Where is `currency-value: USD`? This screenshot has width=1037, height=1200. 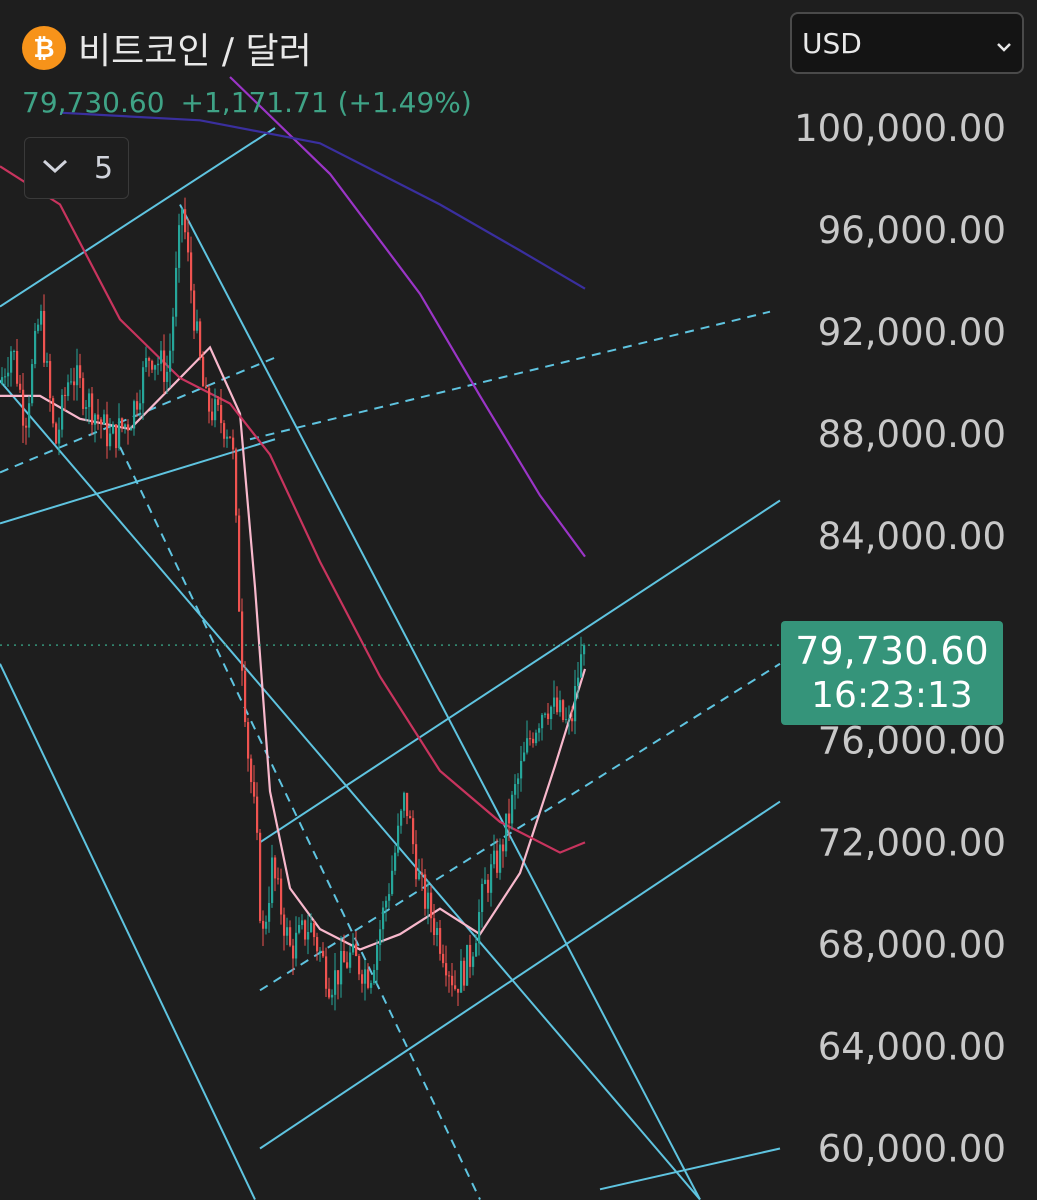 currency-value: USD is located at coordinates (832, 43).